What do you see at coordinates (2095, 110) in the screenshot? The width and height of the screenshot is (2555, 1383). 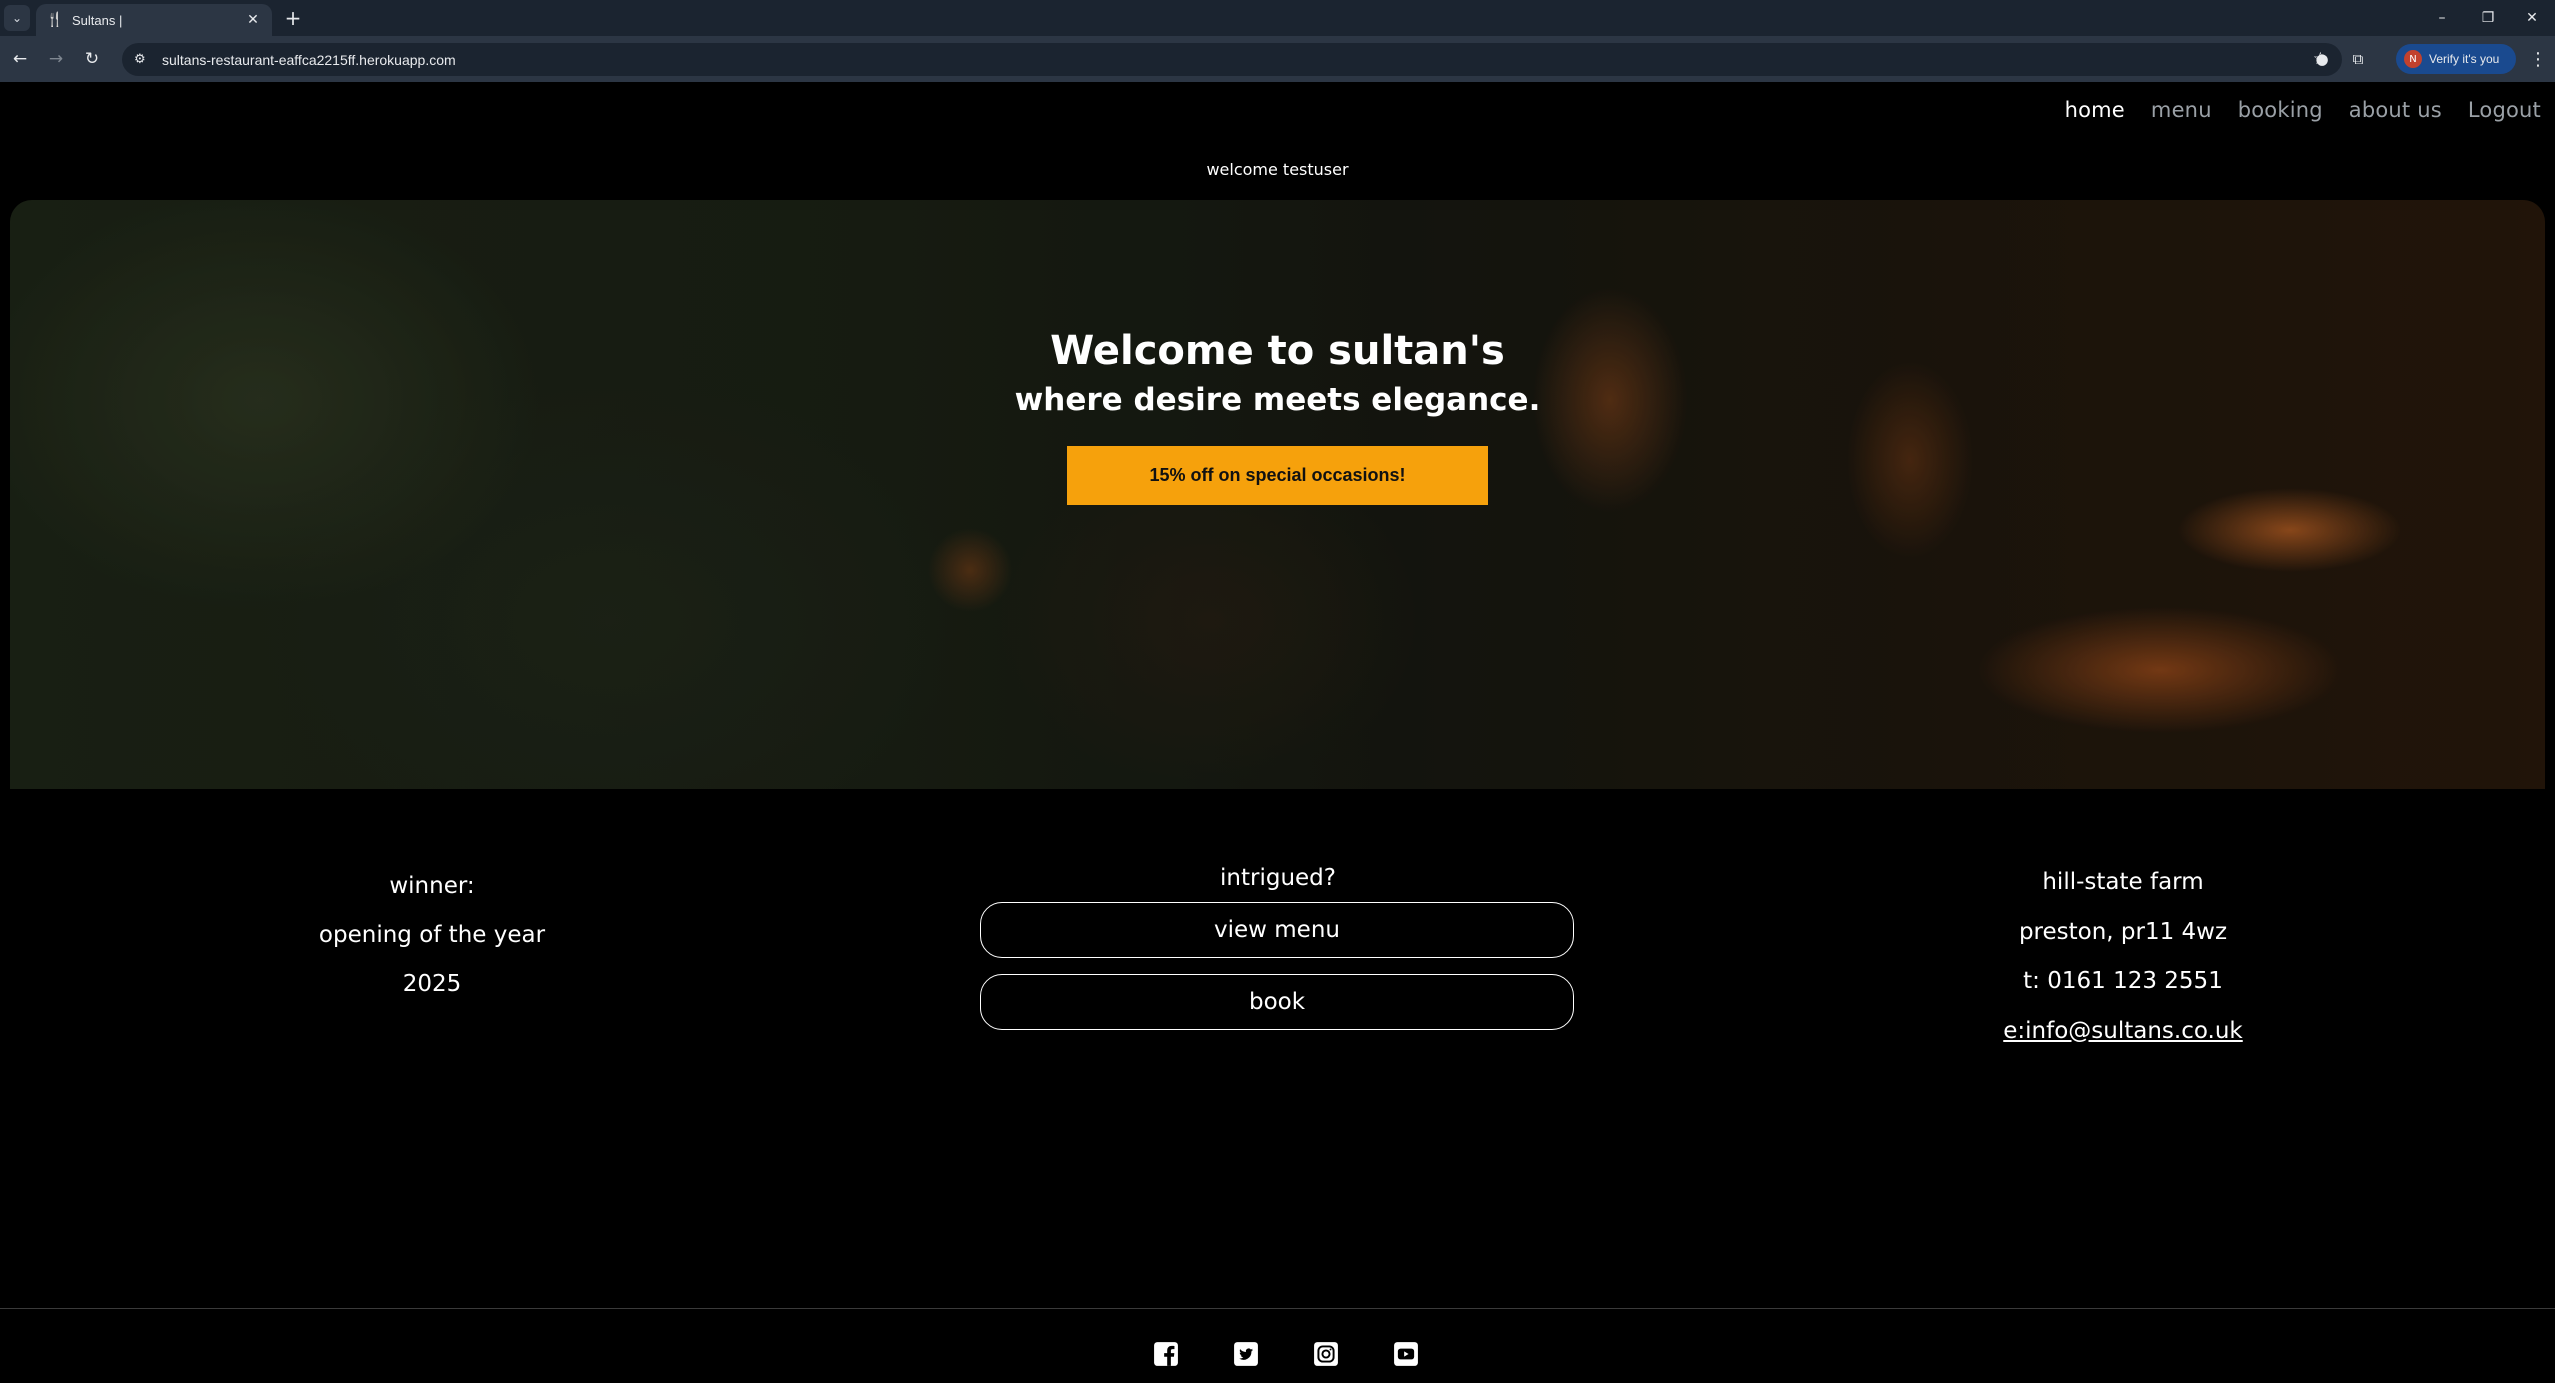 I see `nav-home: home` at bounding box center [2095, 110].